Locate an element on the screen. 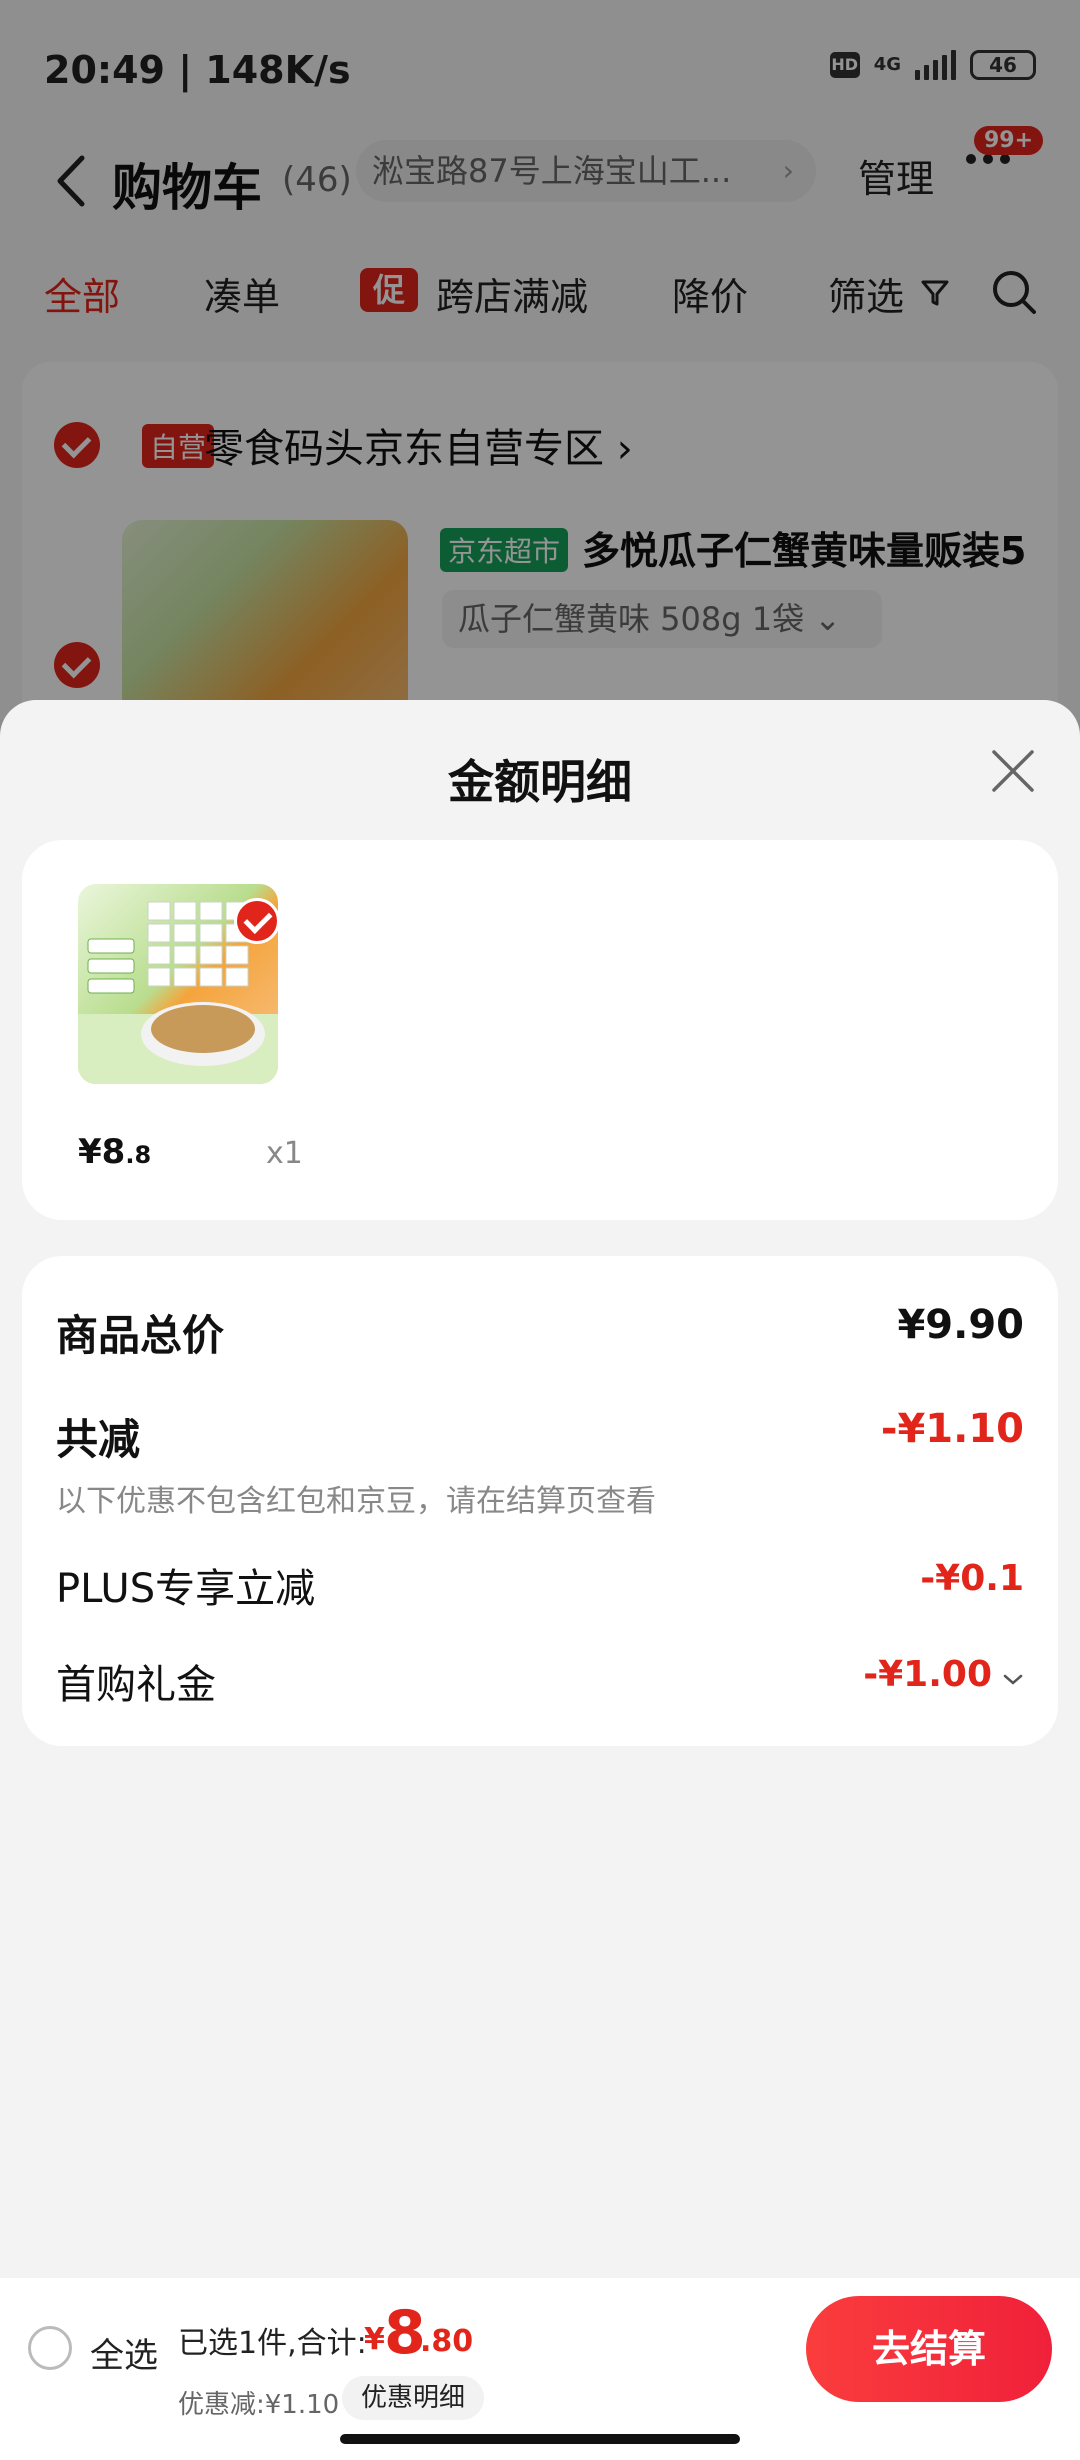 The width and height of the screenshot is (1080, 2460). item-price-decimal: .8 is located at coordinates (138, 1155).